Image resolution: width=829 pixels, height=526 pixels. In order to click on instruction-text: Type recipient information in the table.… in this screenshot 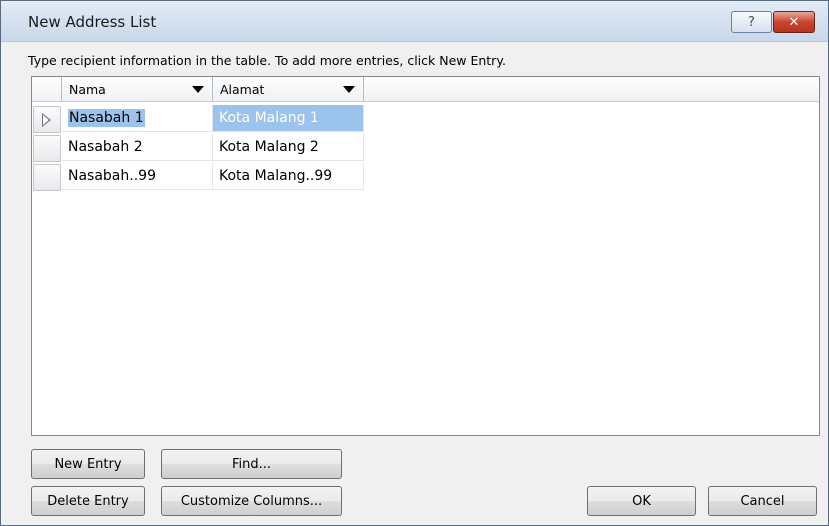, I will do `click(267, 60)`.